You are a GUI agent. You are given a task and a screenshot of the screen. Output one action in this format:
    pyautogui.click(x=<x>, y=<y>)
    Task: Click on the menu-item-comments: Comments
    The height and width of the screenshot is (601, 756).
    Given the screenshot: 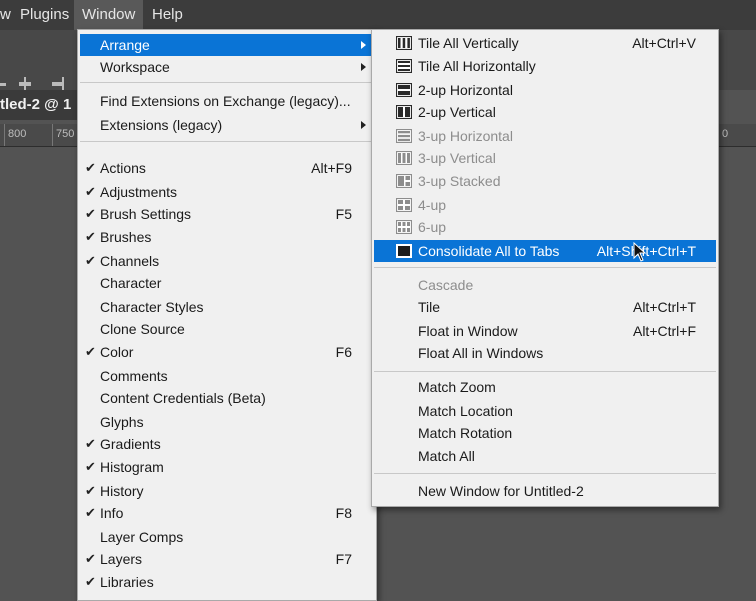 What is the action you would take?
    pyautogui.click(x=227, y=376)
    